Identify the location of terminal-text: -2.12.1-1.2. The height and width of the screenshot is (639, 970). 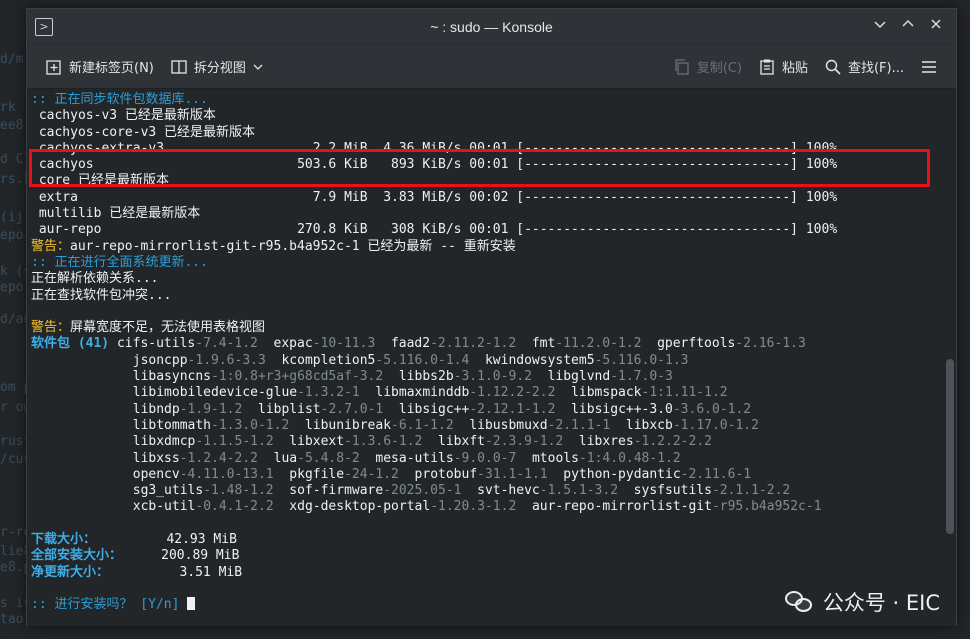
(520, 409).